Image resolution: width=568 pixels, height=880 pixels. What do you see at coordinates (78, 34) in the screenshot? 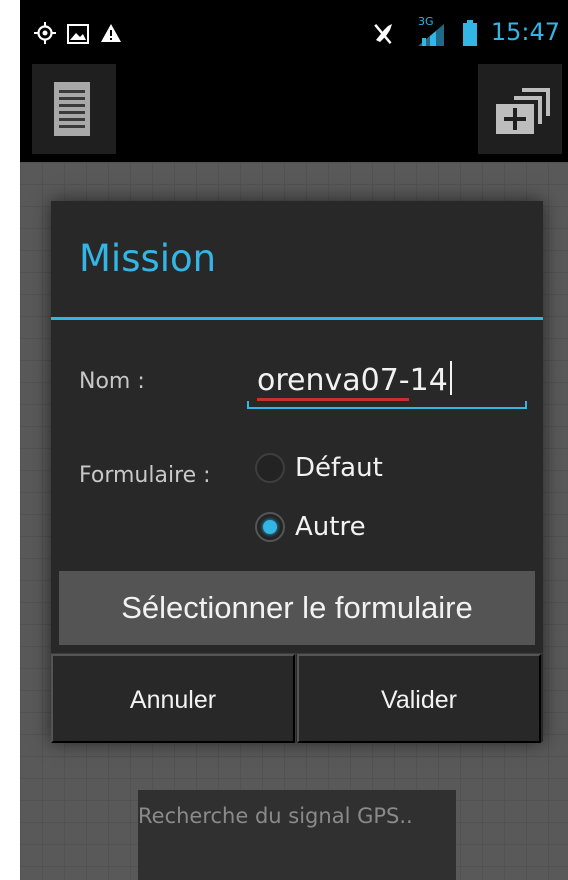
I see `image-icon` at bounding box center [78, 34].